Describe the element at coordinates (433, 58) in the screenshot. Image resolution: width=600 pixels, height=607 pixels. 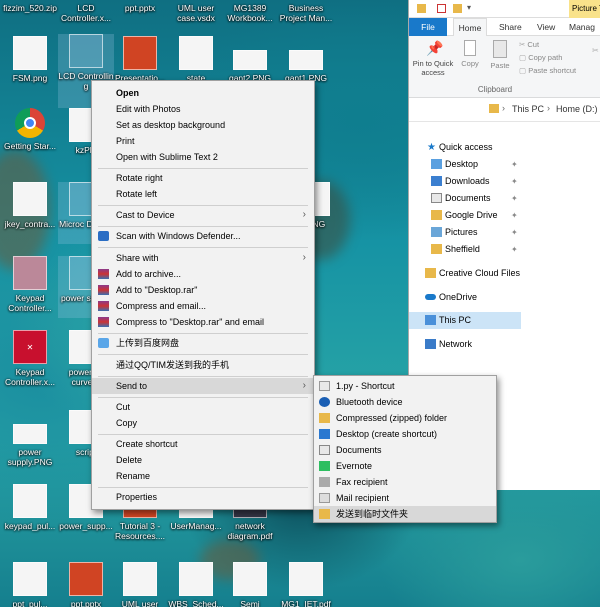
I see `pin-quick-access-button: 📌 Pin to Quick access` at that location.